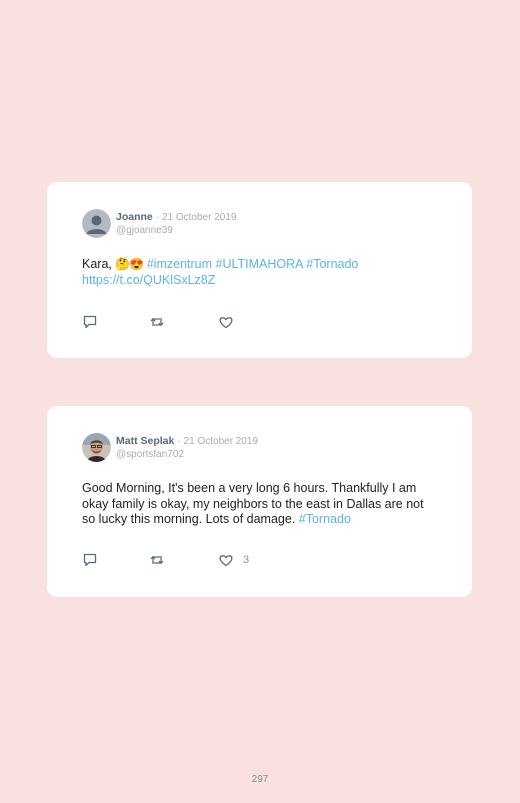  Describe the element at coordinates (260, 779) in the screenshot. I see `page-number: 297` at that location.